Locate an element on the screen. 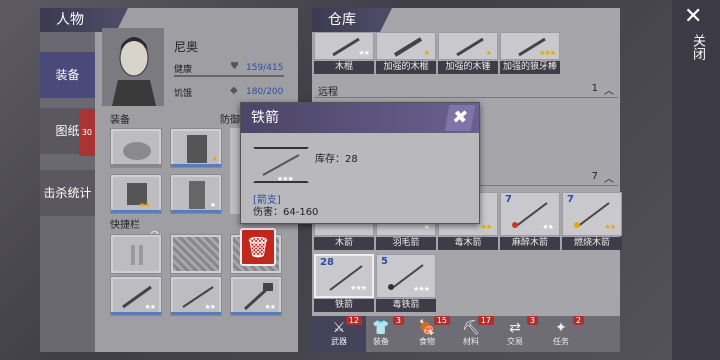 The width and height of the screenshot is (720, 360). health-value: 159/415 is located at coordinates (265, 68).